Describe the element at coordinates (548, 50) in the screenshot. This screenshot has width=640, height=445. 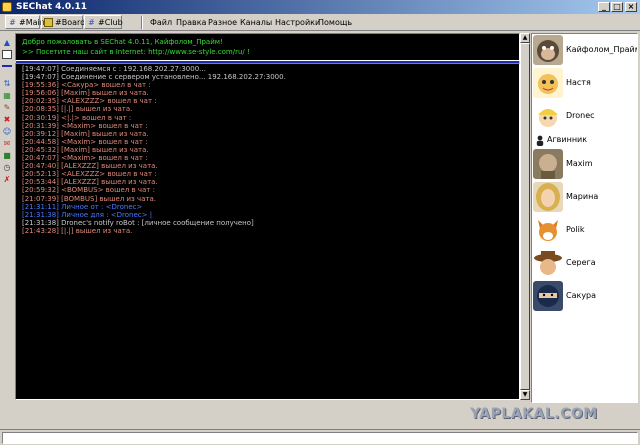
I see `monkey-avatar-icon` at that location.